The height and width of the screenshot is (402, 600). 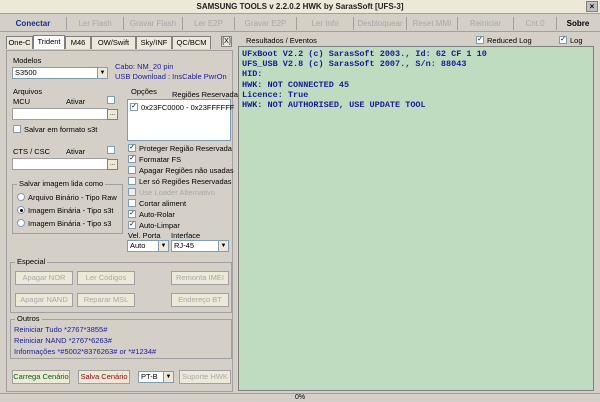 What do you see at coordinates (132, 214) in the screenshot?
I see `auto-scroll-checkbox: ✓` at bounding box center [132, 214].